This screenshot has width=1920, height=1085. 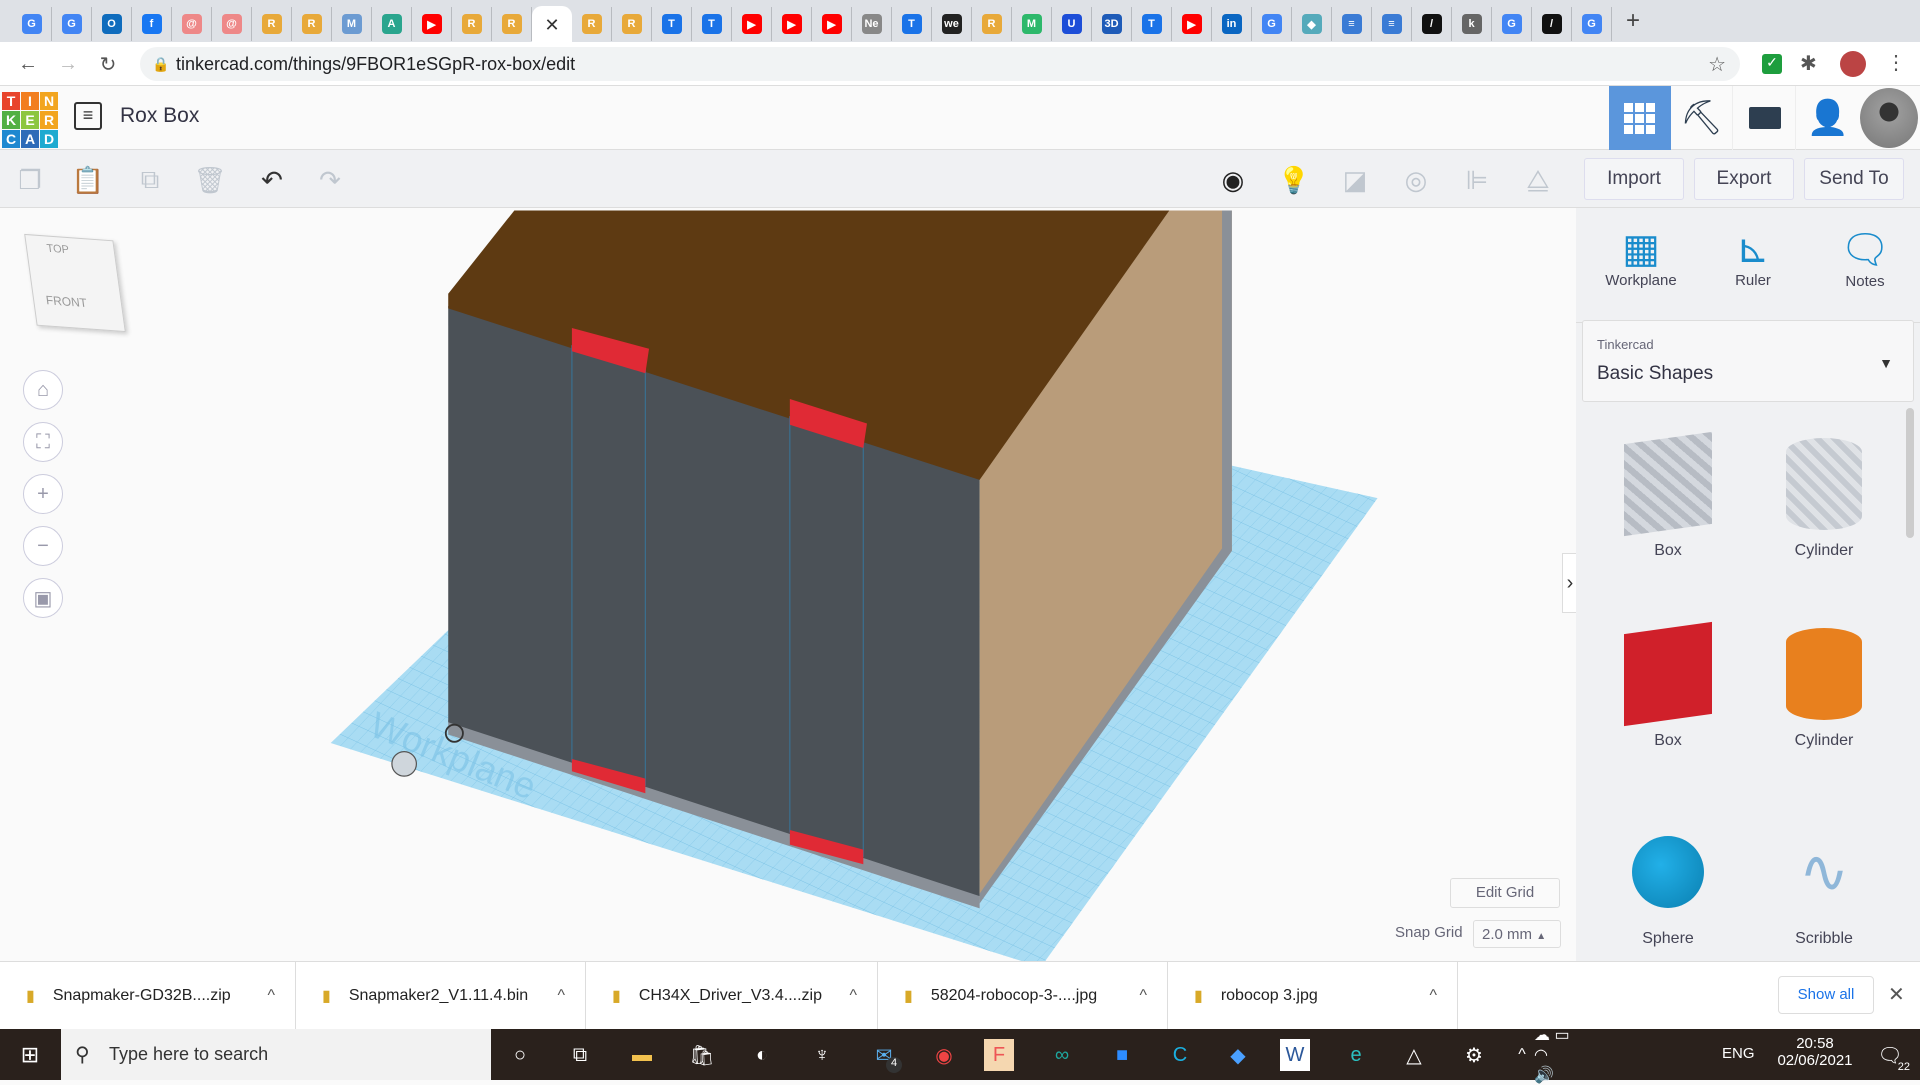 I want to click on zoom-icon: ■, so click(x=1122, y=1055).